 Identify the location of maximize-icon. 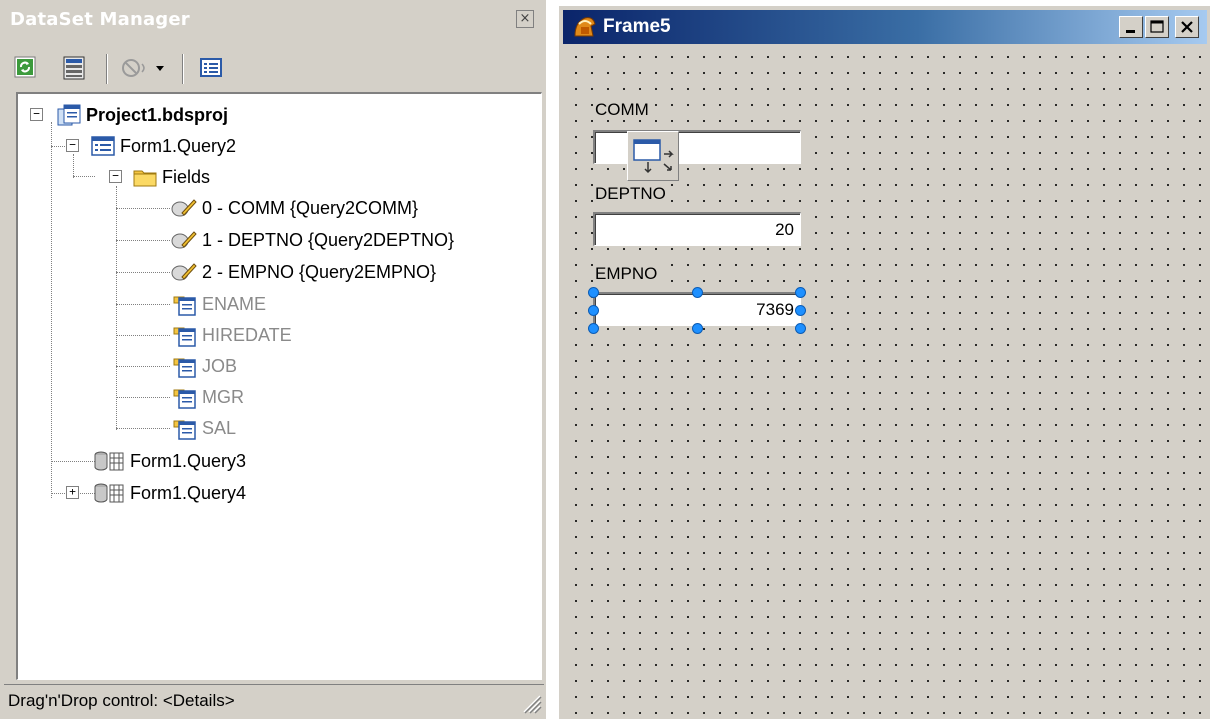
(1157, 26).